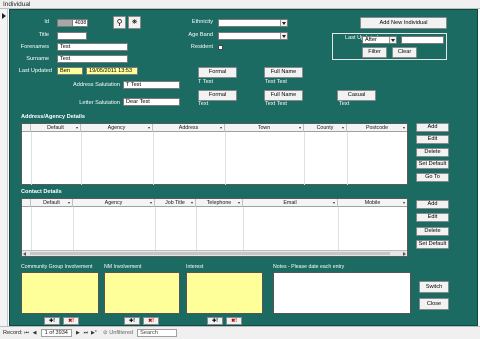  I want to click on contact-col-email: Email, so click(290, 203).